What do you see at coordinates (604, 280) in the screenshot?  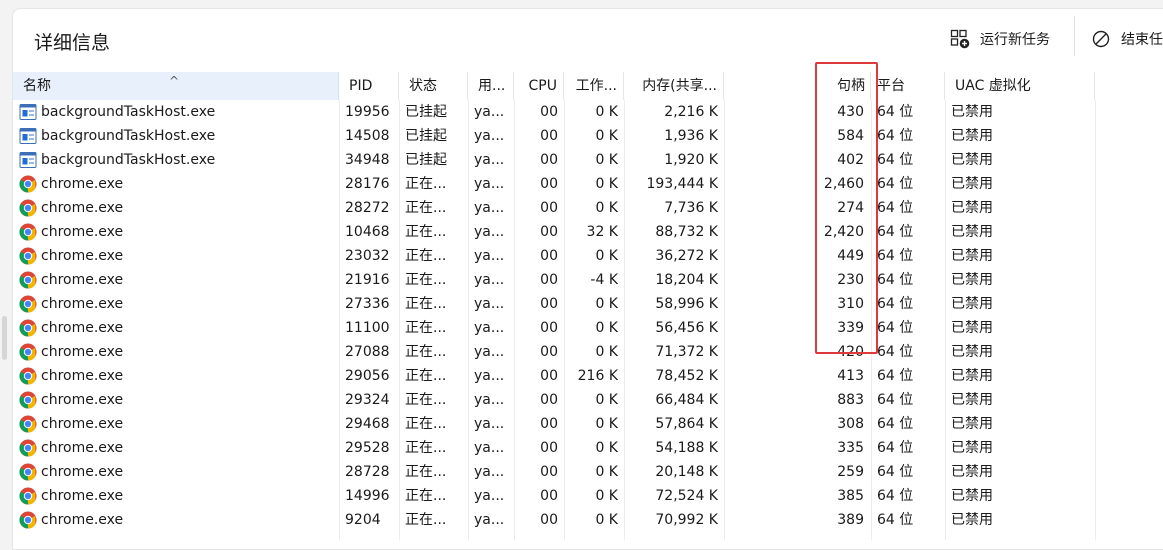 I see `working-set-cell: -4 K` at bounding box center [604, 280].